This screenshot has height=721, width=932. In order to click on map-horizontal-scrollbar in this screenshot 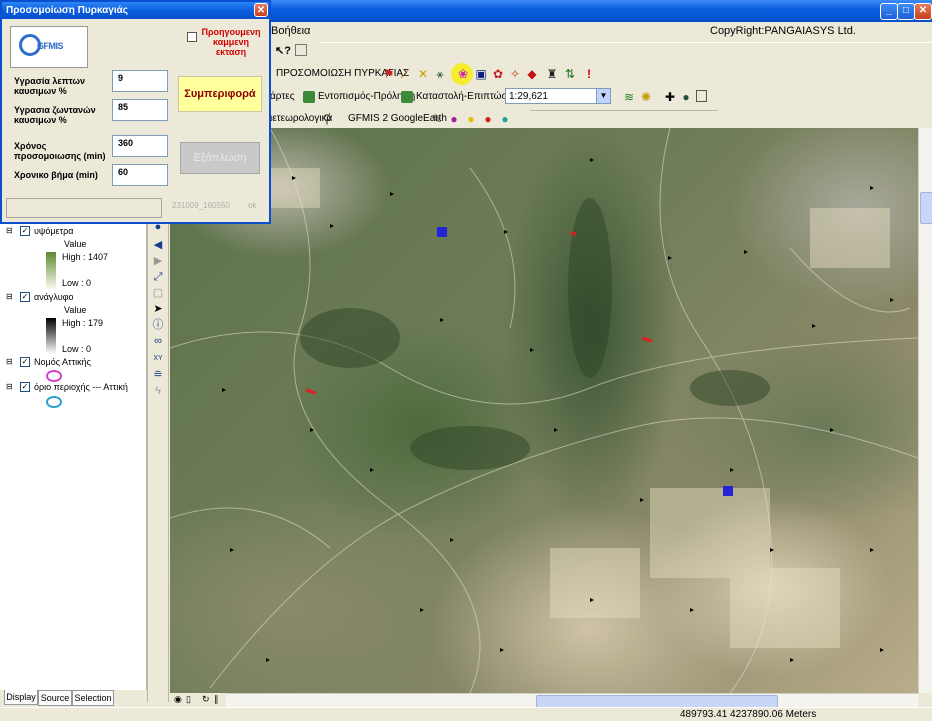, I will do `click(572, 700)`.